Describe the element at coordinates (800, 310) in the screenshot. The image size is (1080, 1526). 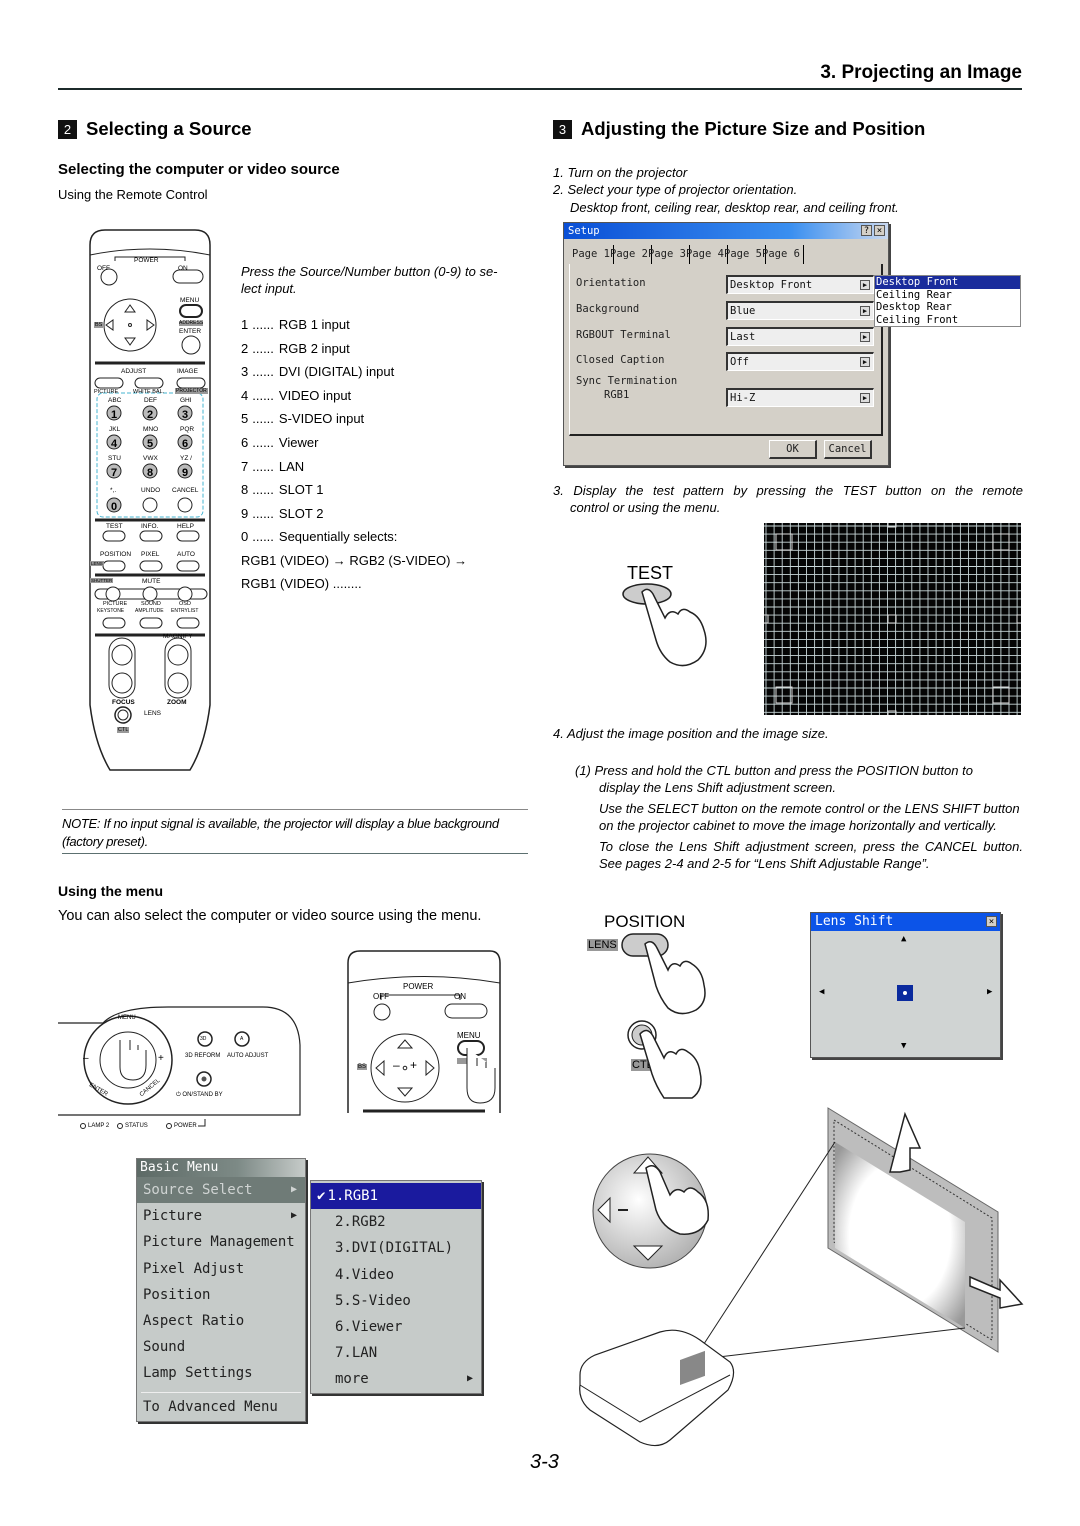
I see `setup-field-select: Blue ▶` at that location.